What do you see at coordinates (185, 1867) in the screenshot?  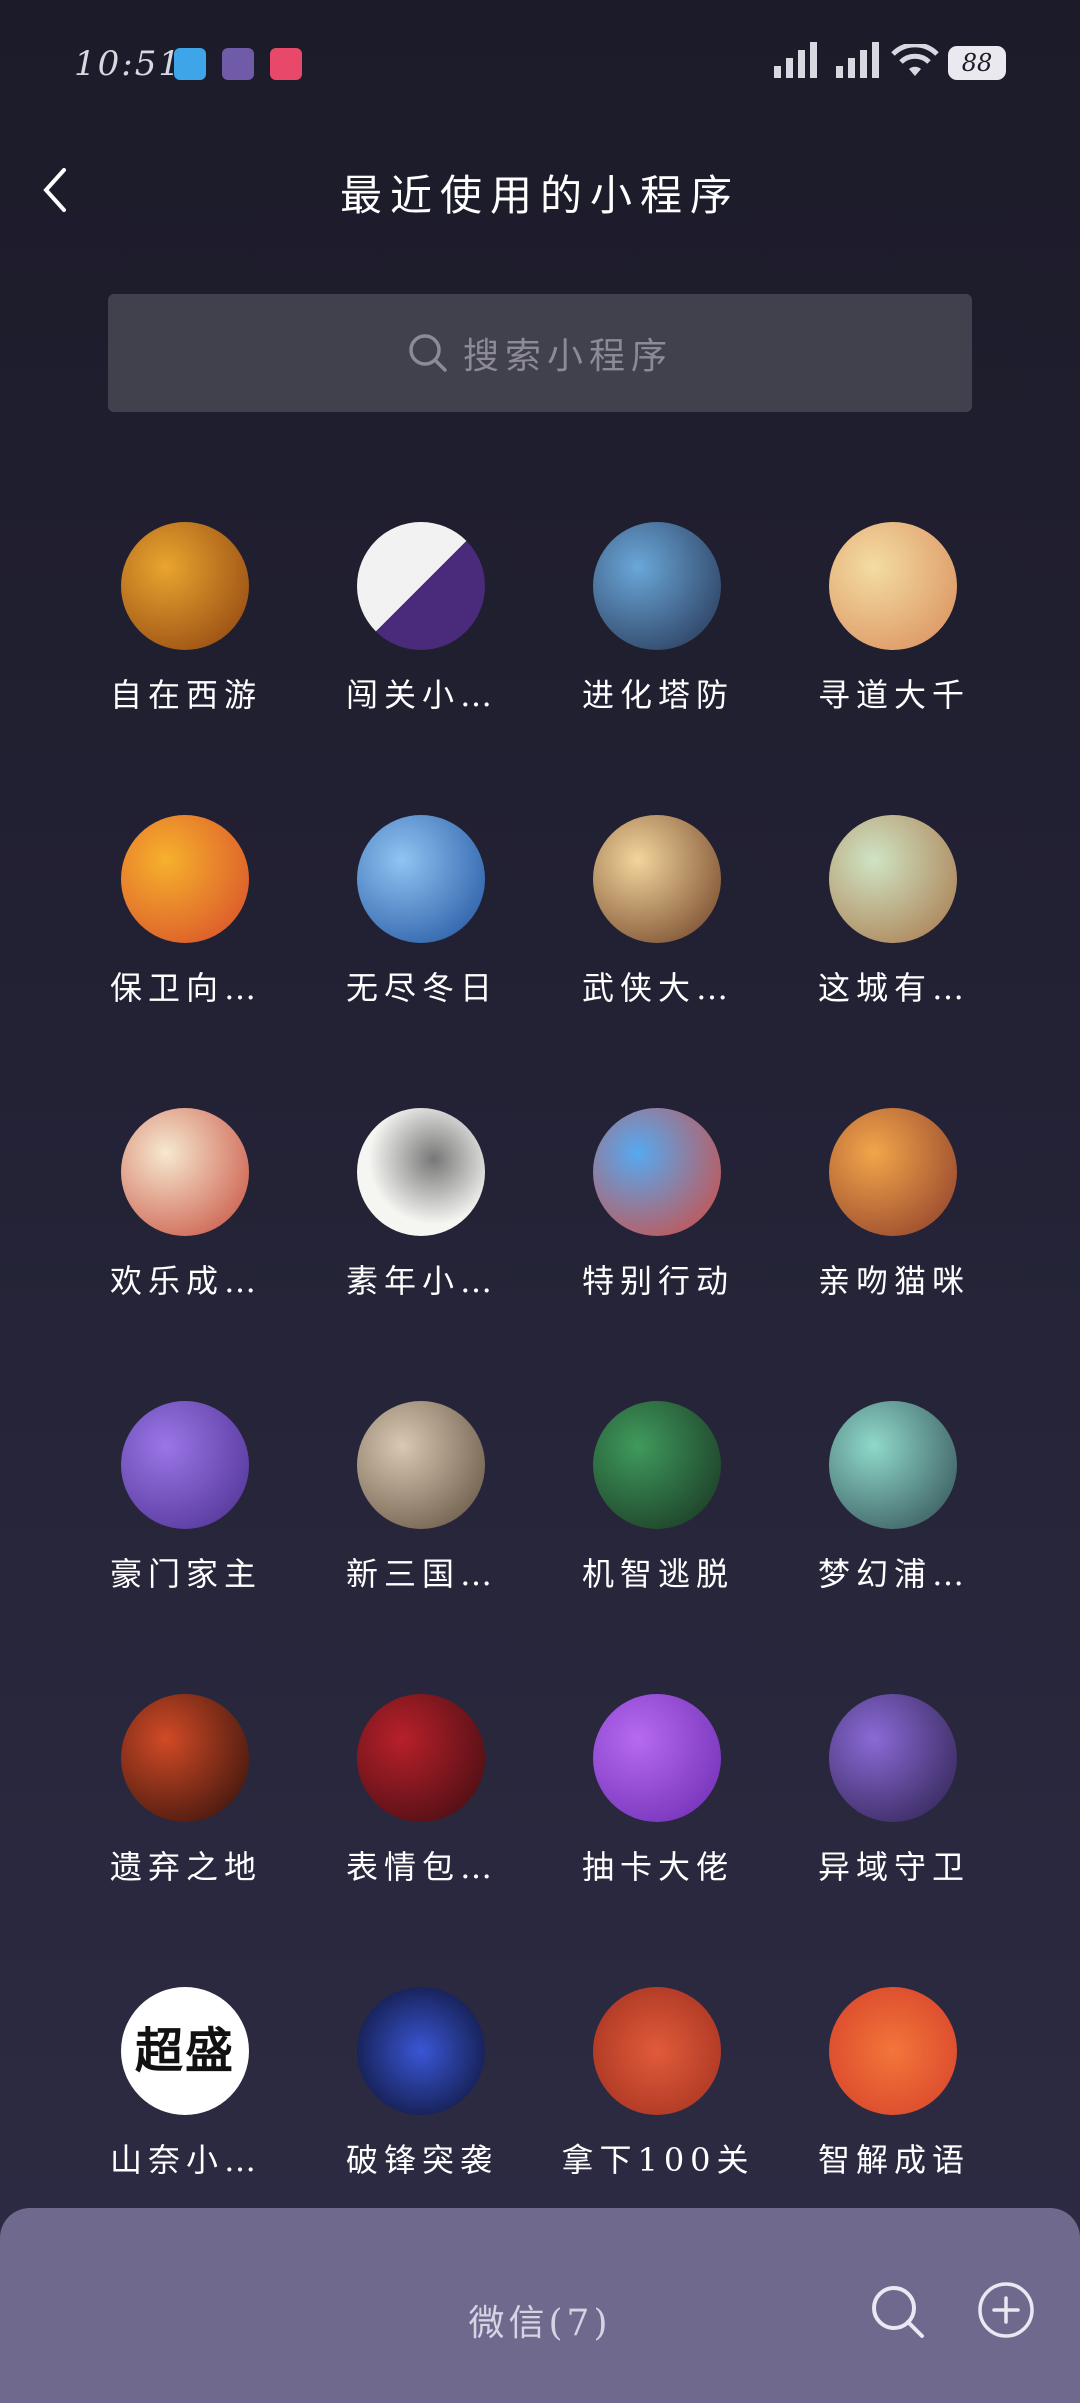 I see `mini-program-label: 遗弃之地` at bounding box center [185, 1867].